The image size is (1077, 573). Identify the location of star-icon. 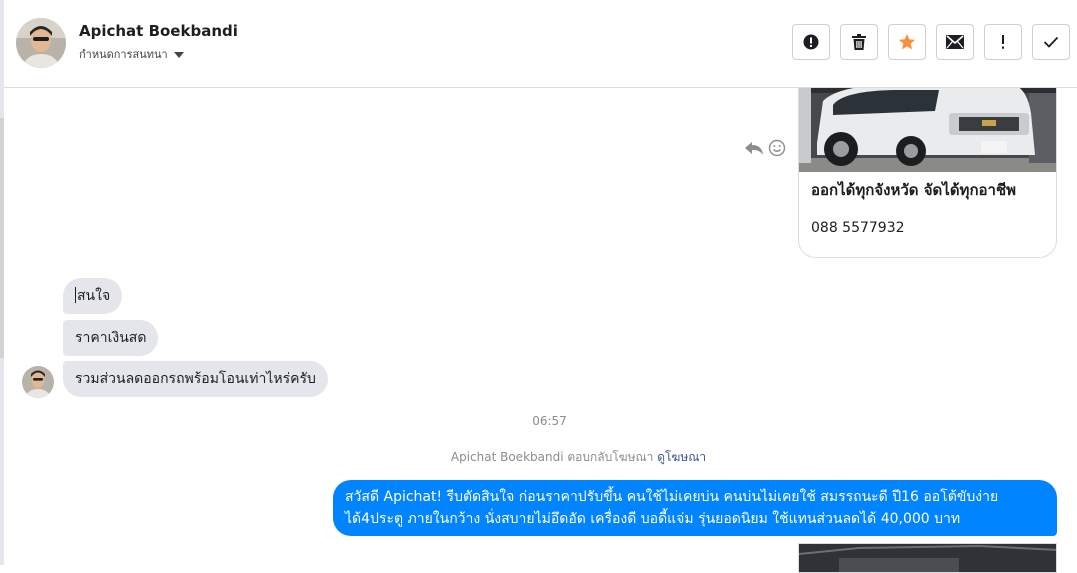
(907, 41).